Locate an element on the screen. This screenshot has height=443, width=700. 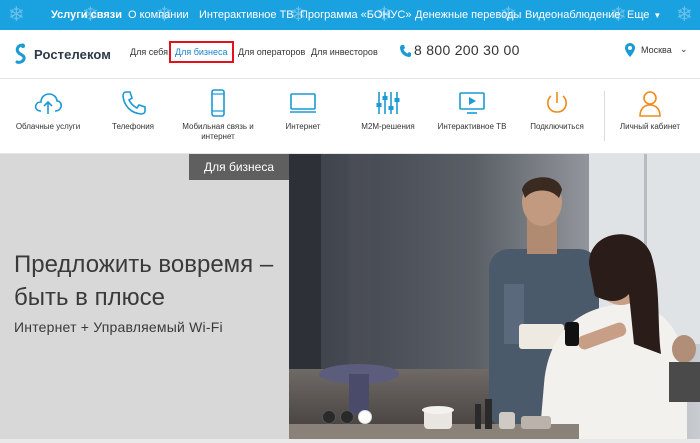
personal-account-link: Личный кабинет is located at coordinates (650, 116).